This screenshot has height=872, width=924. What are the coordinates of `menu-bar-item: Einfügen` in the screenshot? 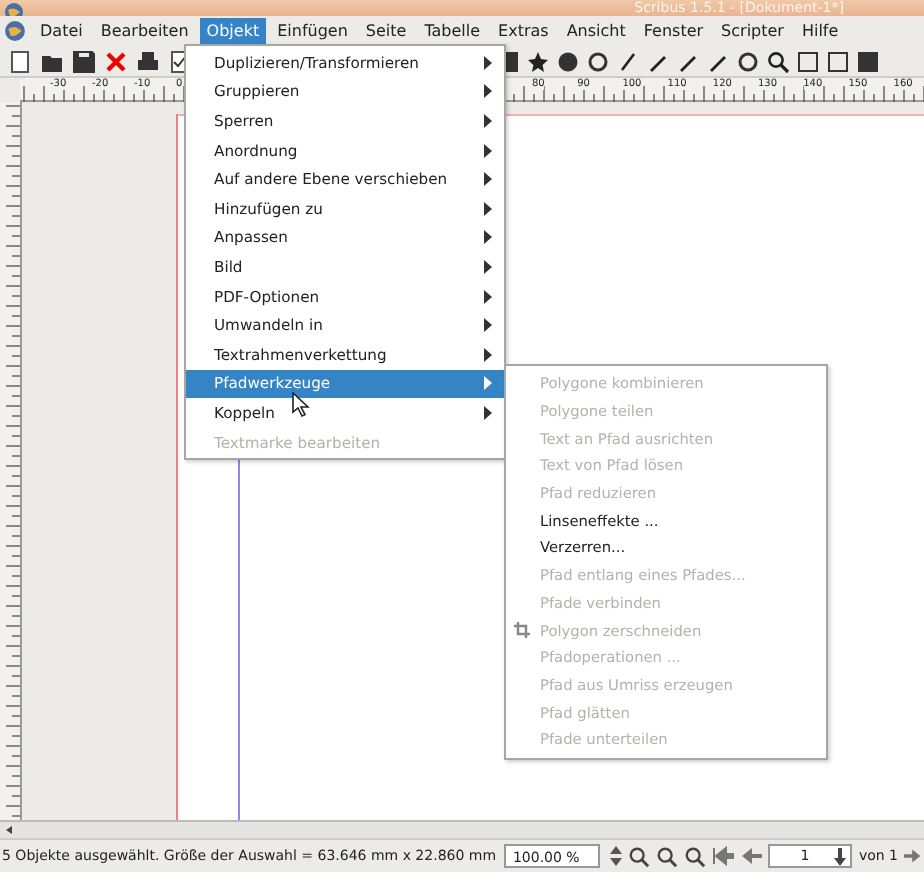 It's located at (312, 31).